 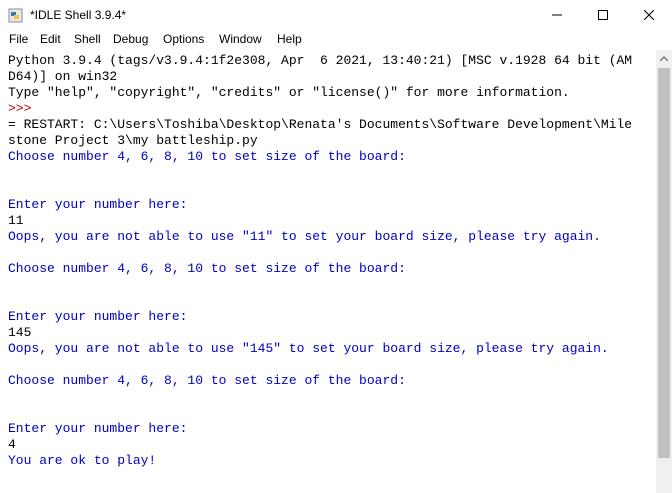 I want to click on maximize-button, so click(x=603, y=15).